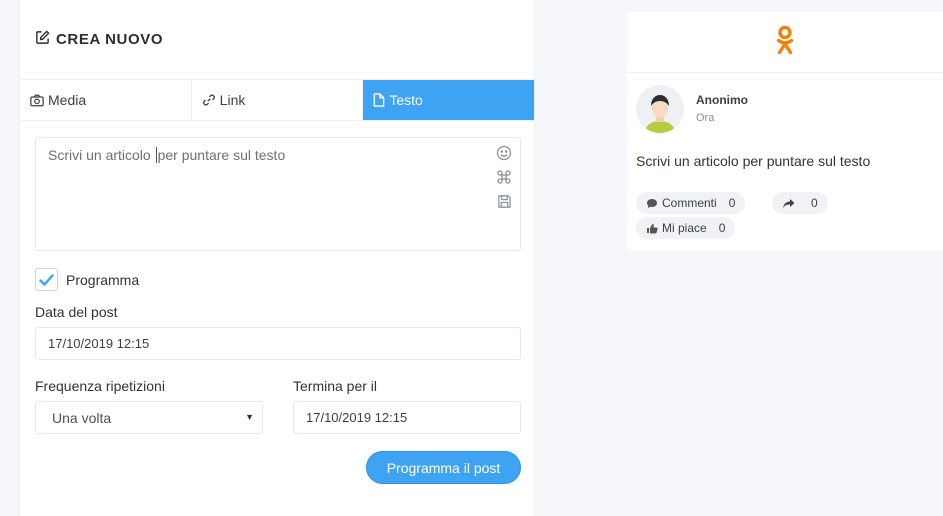  I want to click on command-icon, so click(504, 177).